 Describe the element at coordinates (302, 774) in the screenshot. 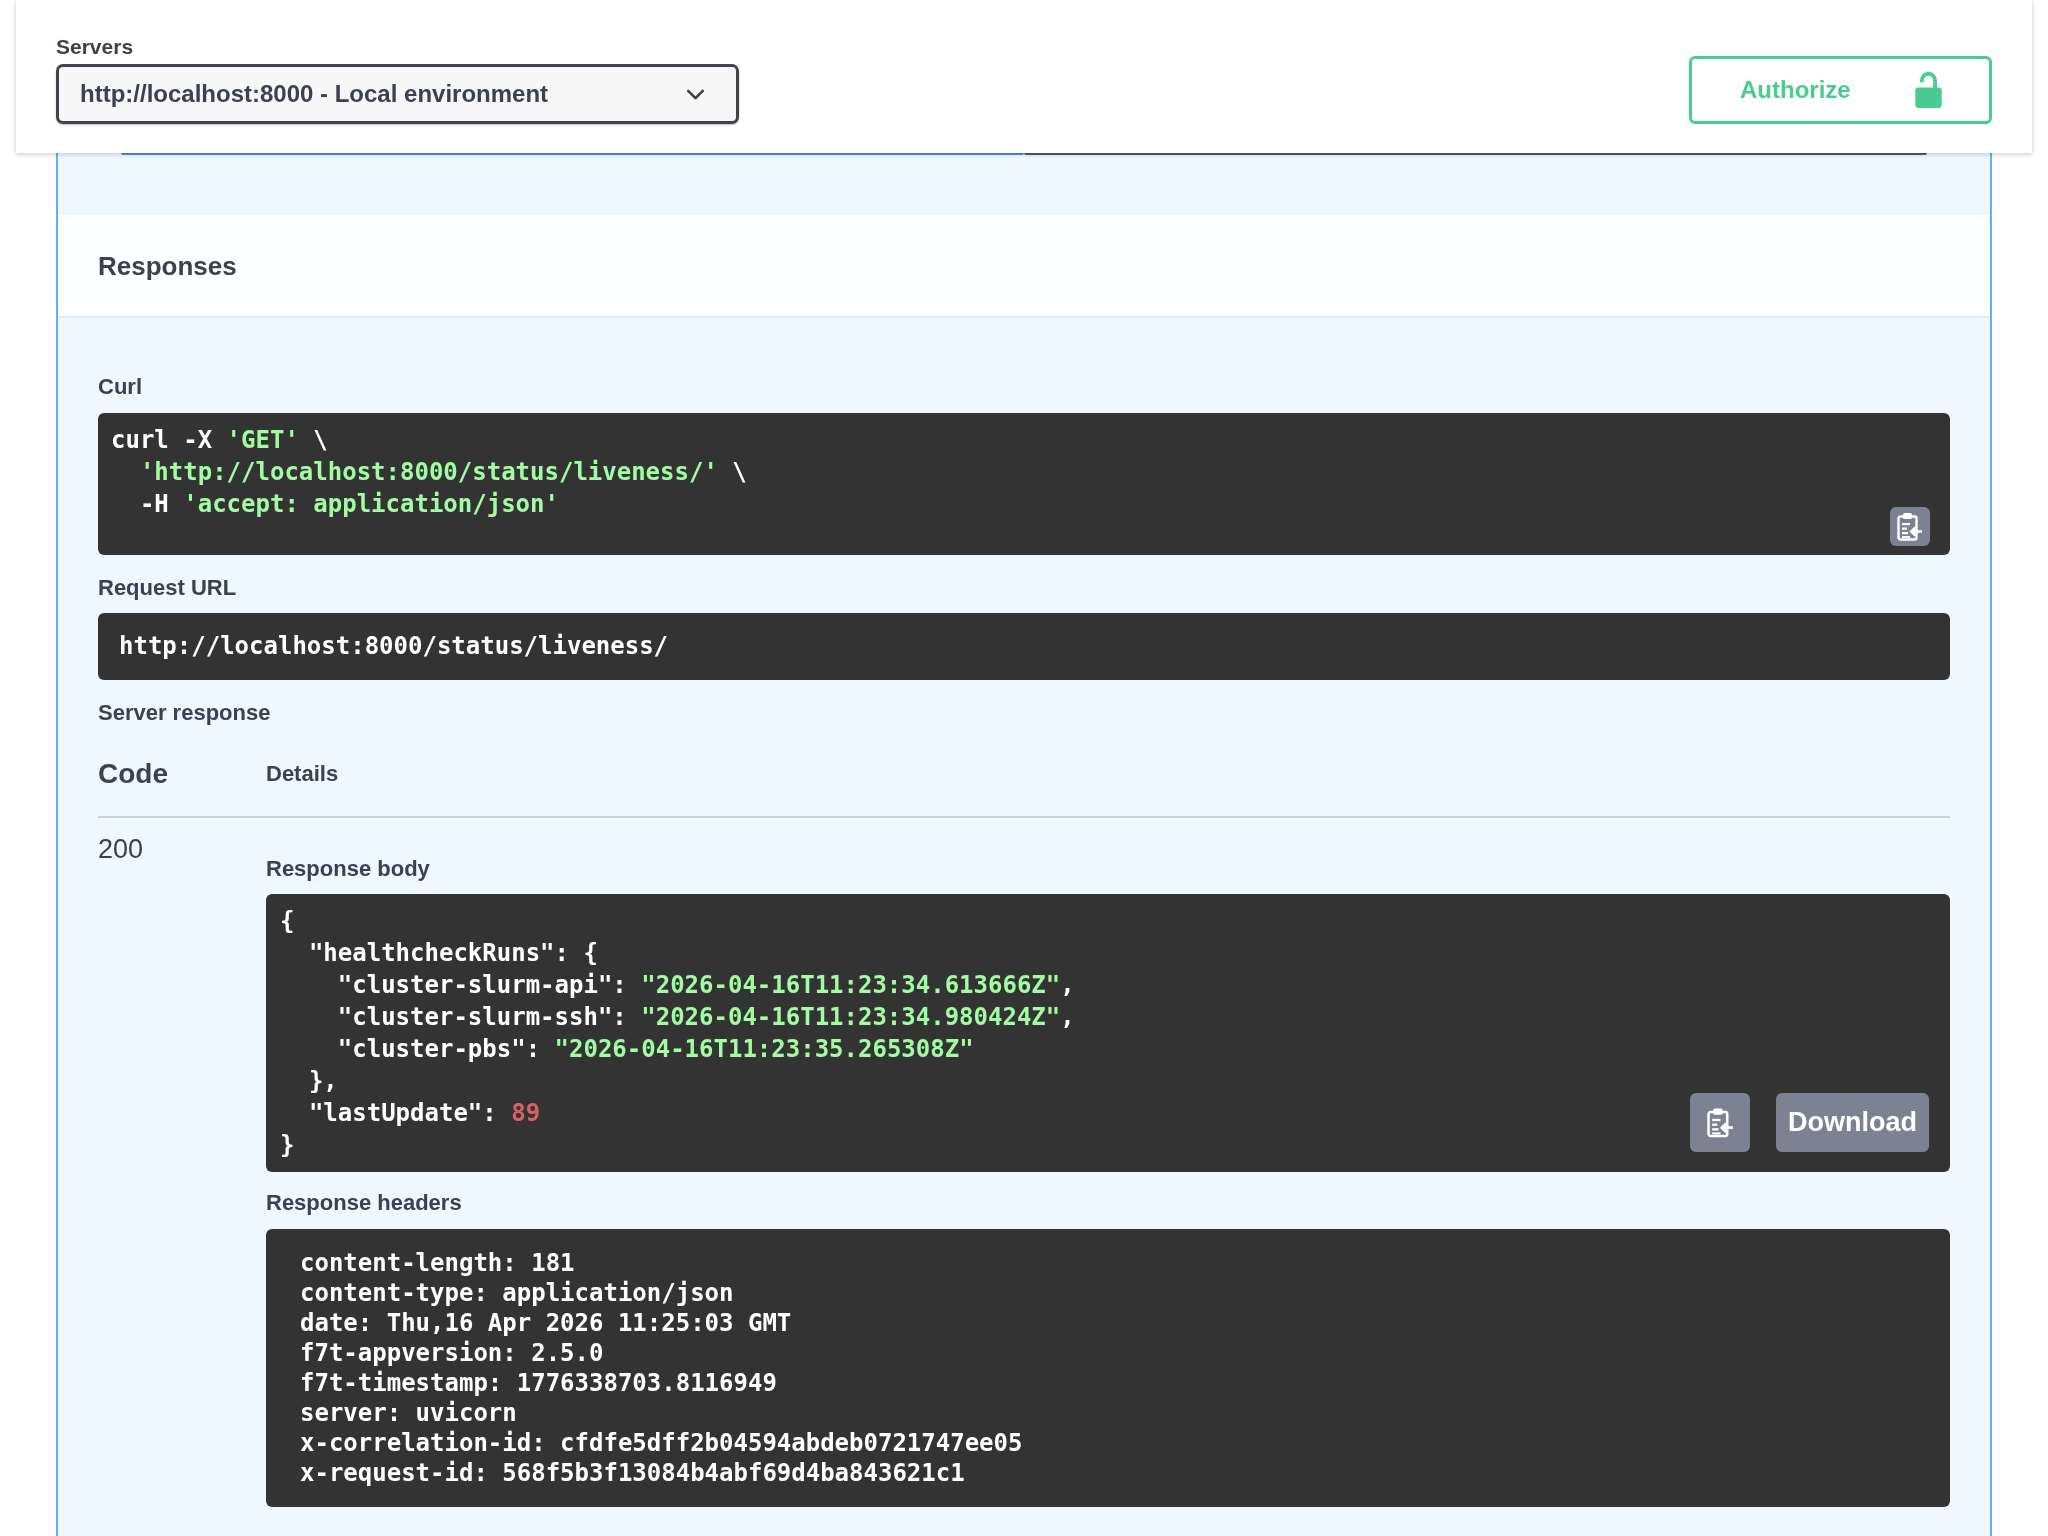

I see `column-header: Details` at that location.